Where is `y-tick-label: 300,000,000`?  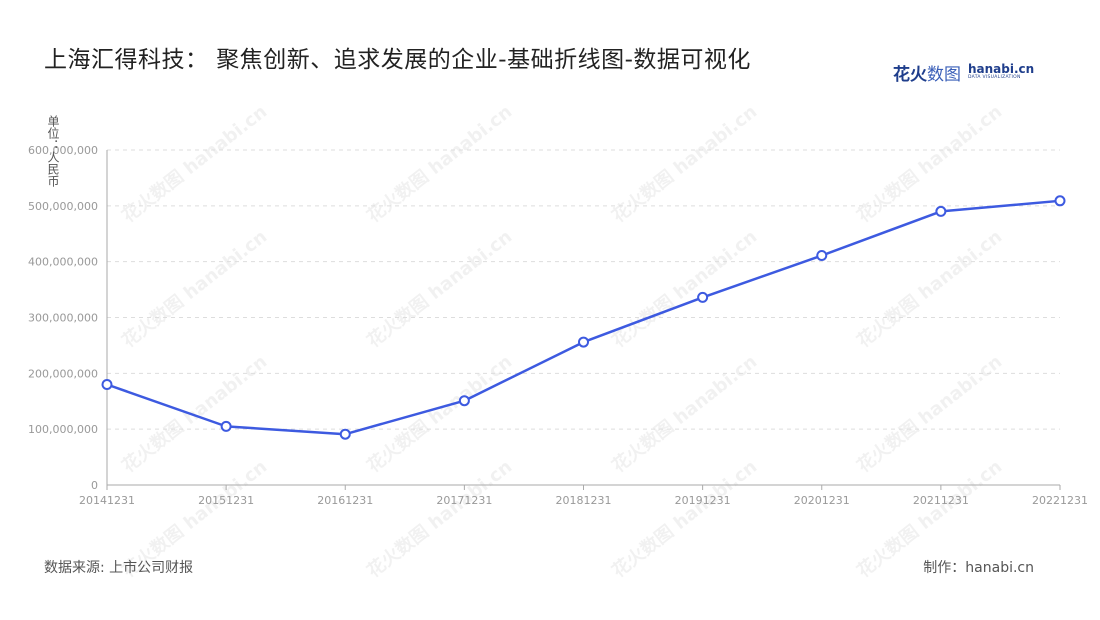
y-tick-label: 300,000,000 is located at coordinates (63, 318).